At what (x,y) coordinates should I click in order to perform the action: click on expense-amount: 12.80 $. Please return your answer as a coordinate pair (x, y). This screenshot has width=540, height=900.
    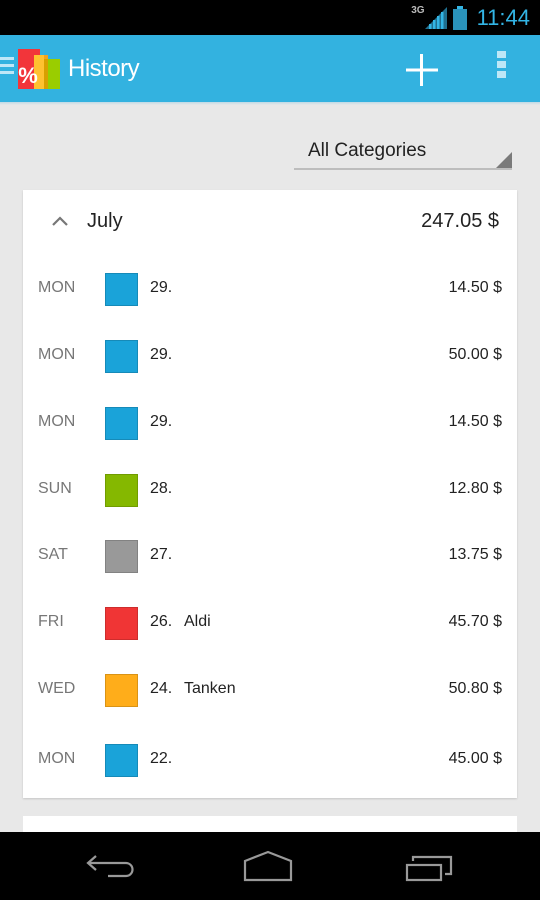
    Looking at the image, I should click on (475, 488).